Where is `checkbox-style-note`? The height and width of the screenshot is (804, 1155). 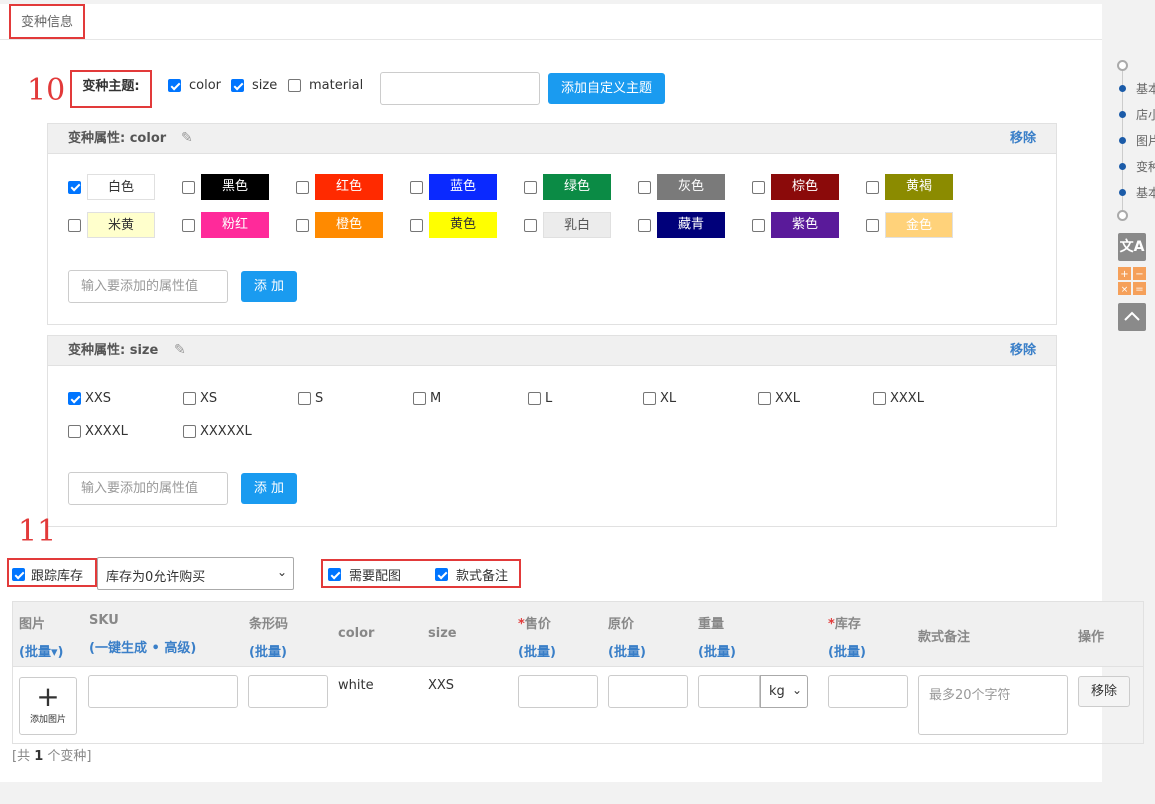
checkbox-style-note is located at coordinates (441, 574).